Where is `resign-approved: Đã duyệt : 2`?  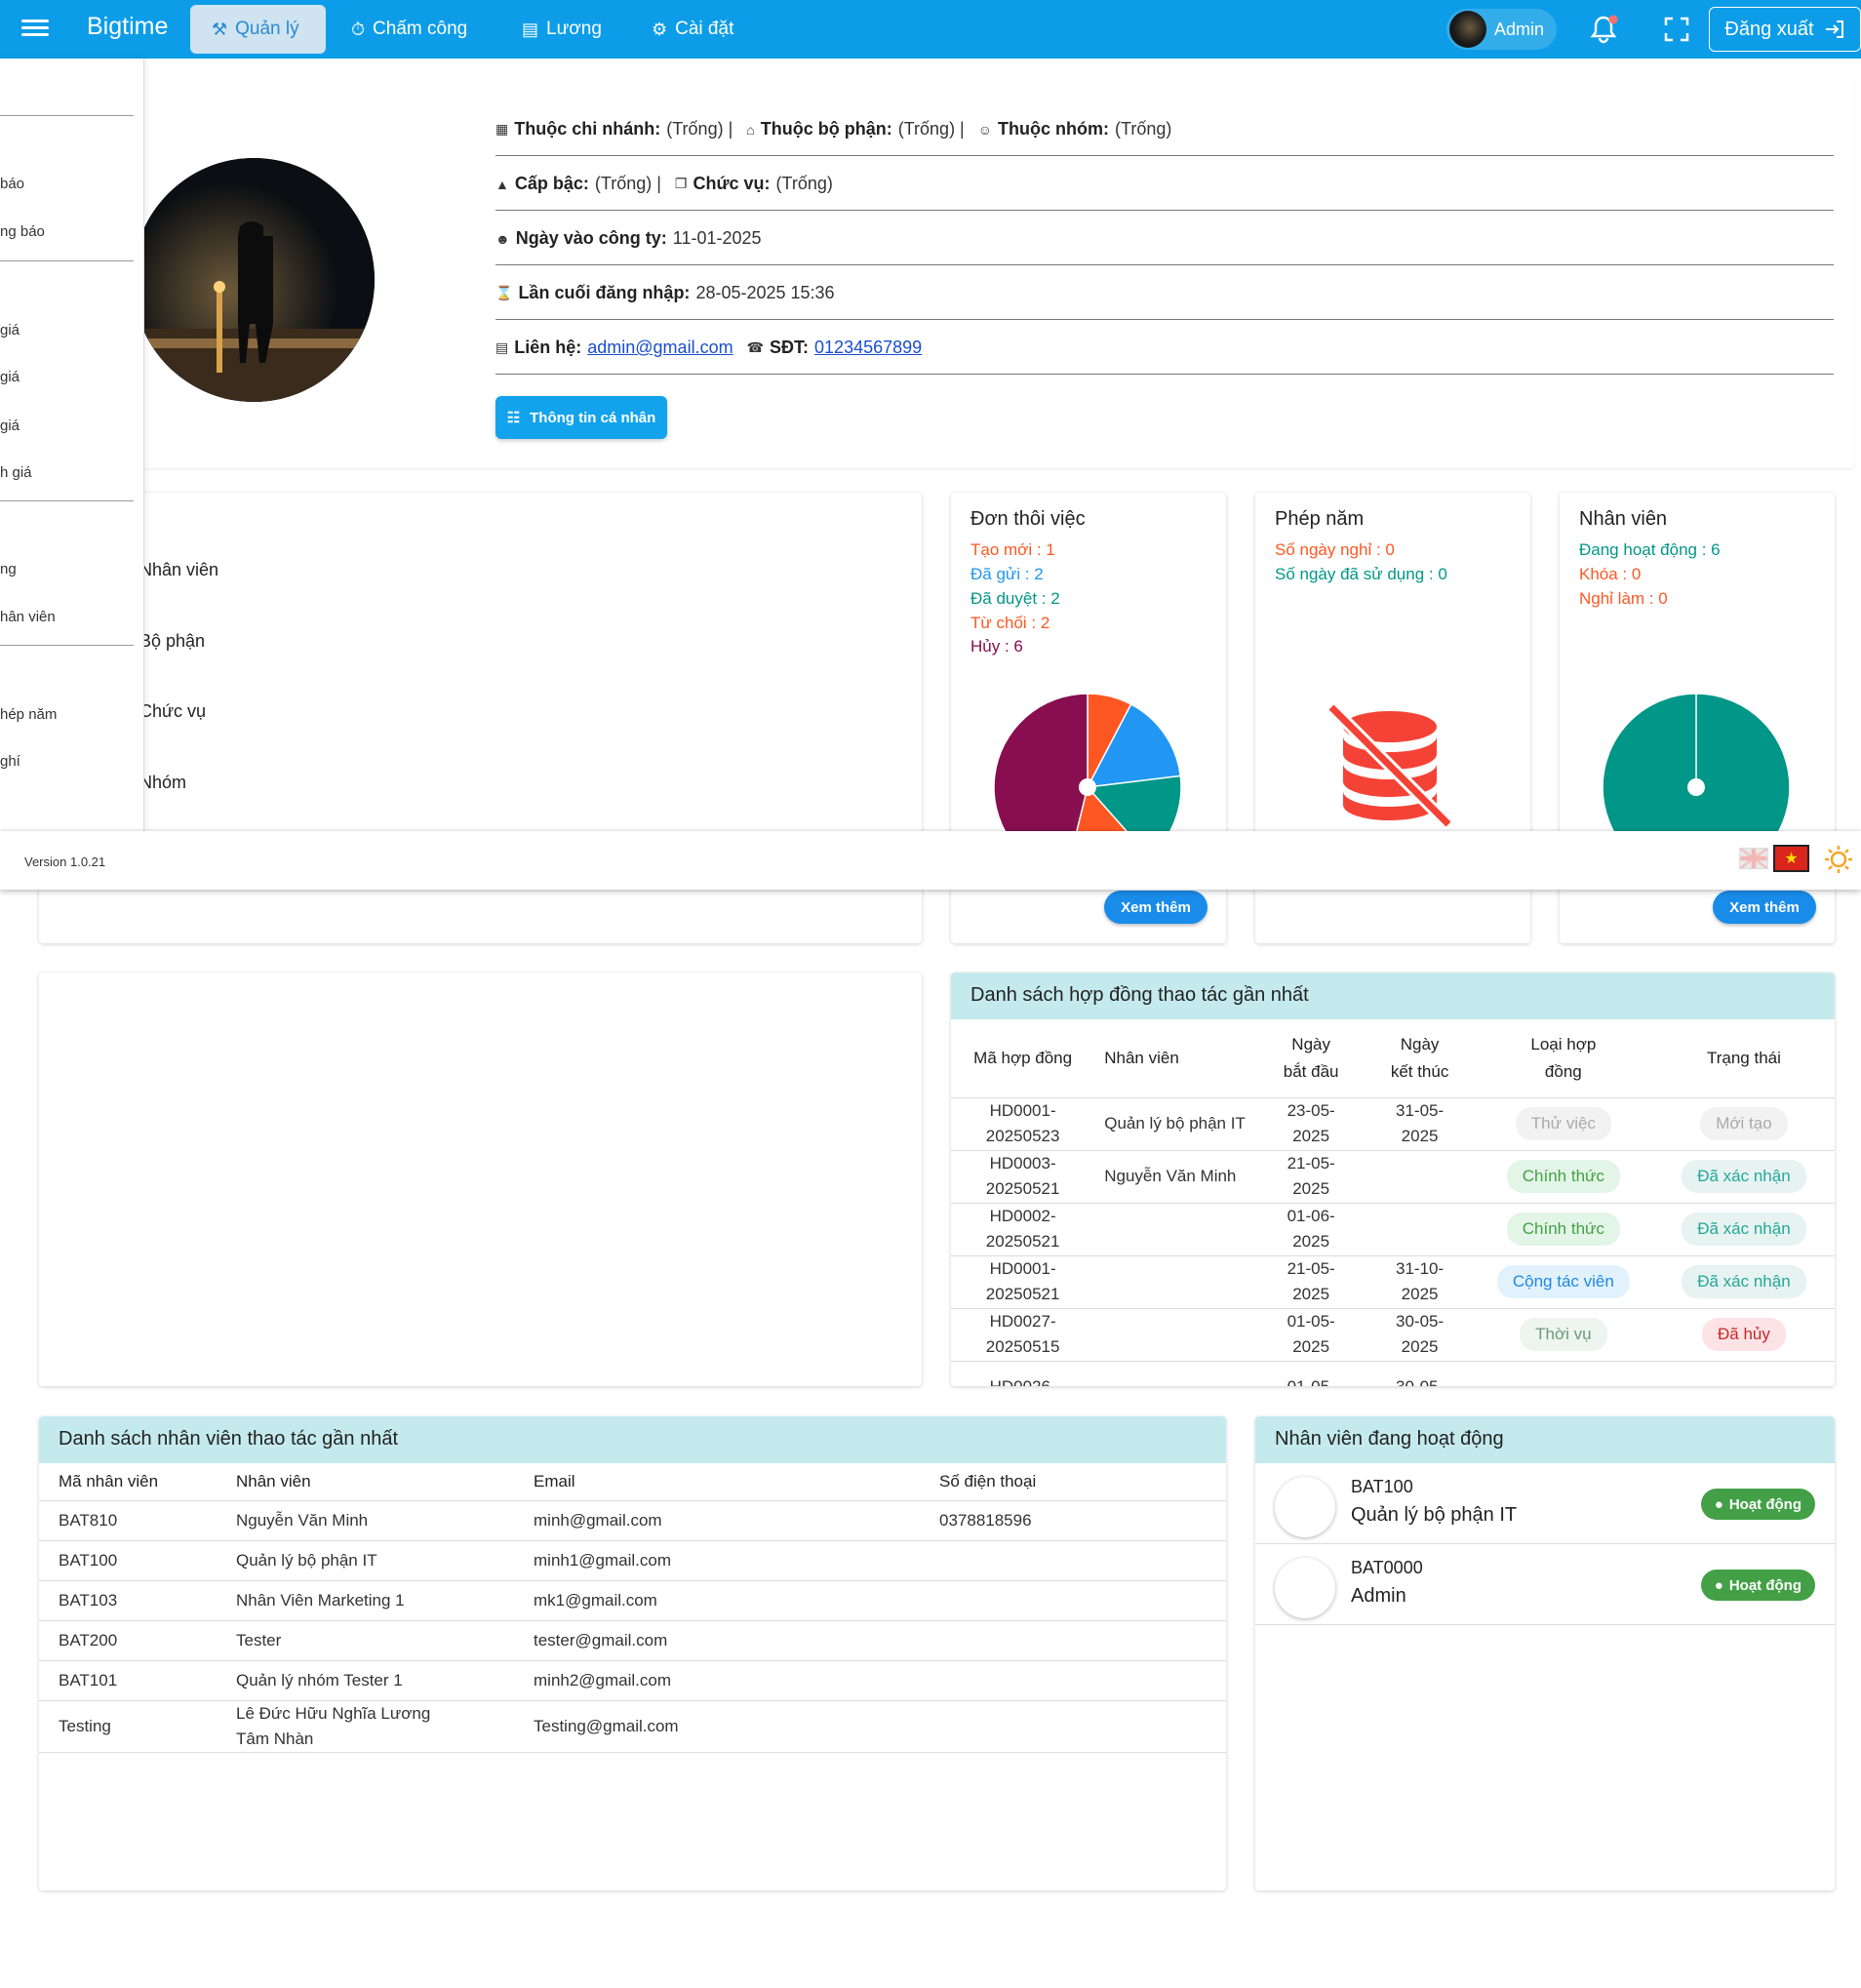 resign-approved: Đã duyệt : 2 is located at coordinates (1015, 599).